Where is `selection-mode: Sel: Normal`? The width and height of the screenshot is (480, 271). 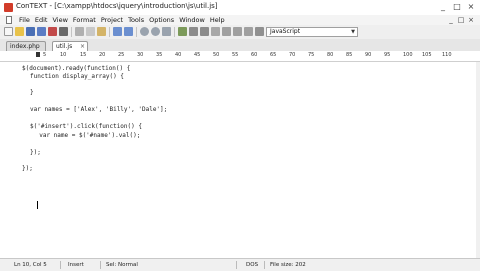 selection-mode: Sel: Normal is located at coordinates (122, 265).